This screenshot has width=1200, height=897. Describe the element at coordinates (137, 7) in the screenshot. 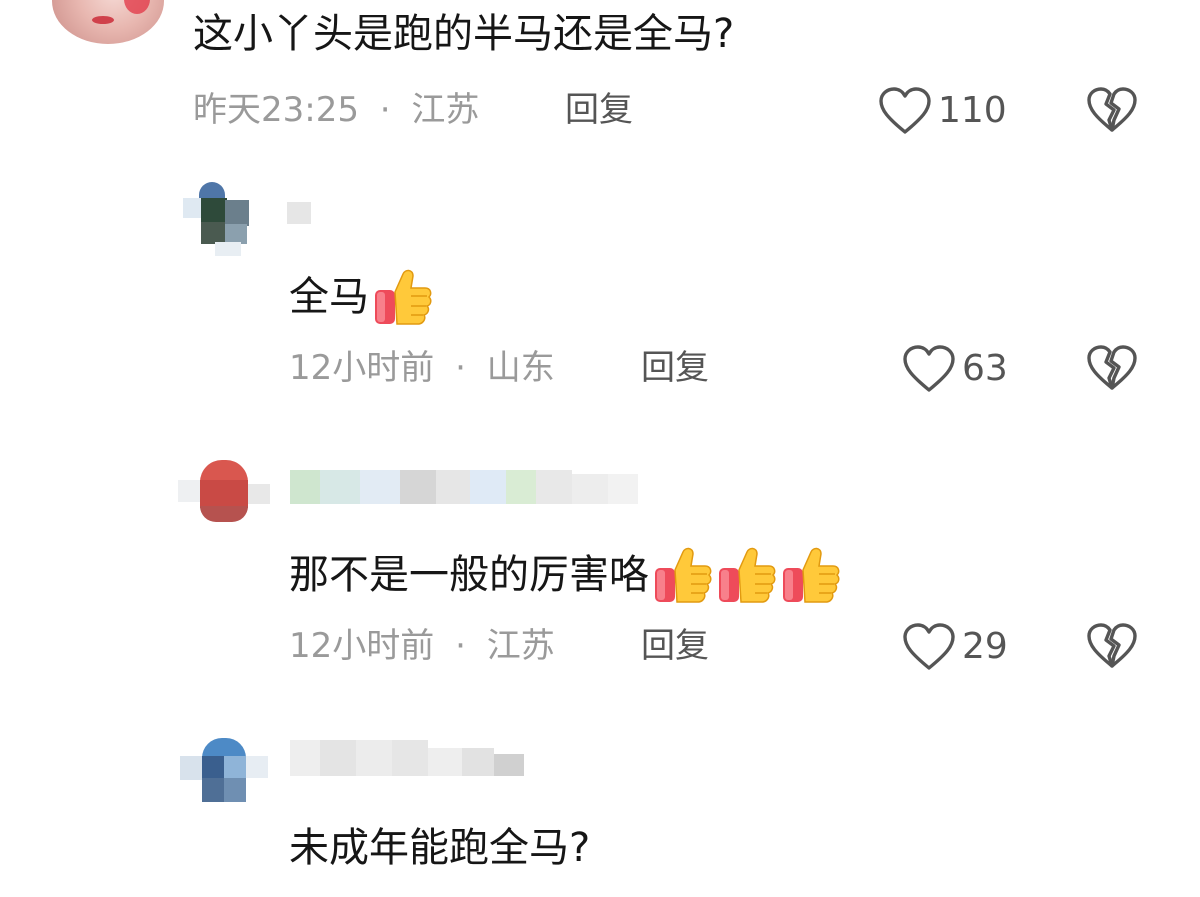

I see `avatar-blush` at that location.